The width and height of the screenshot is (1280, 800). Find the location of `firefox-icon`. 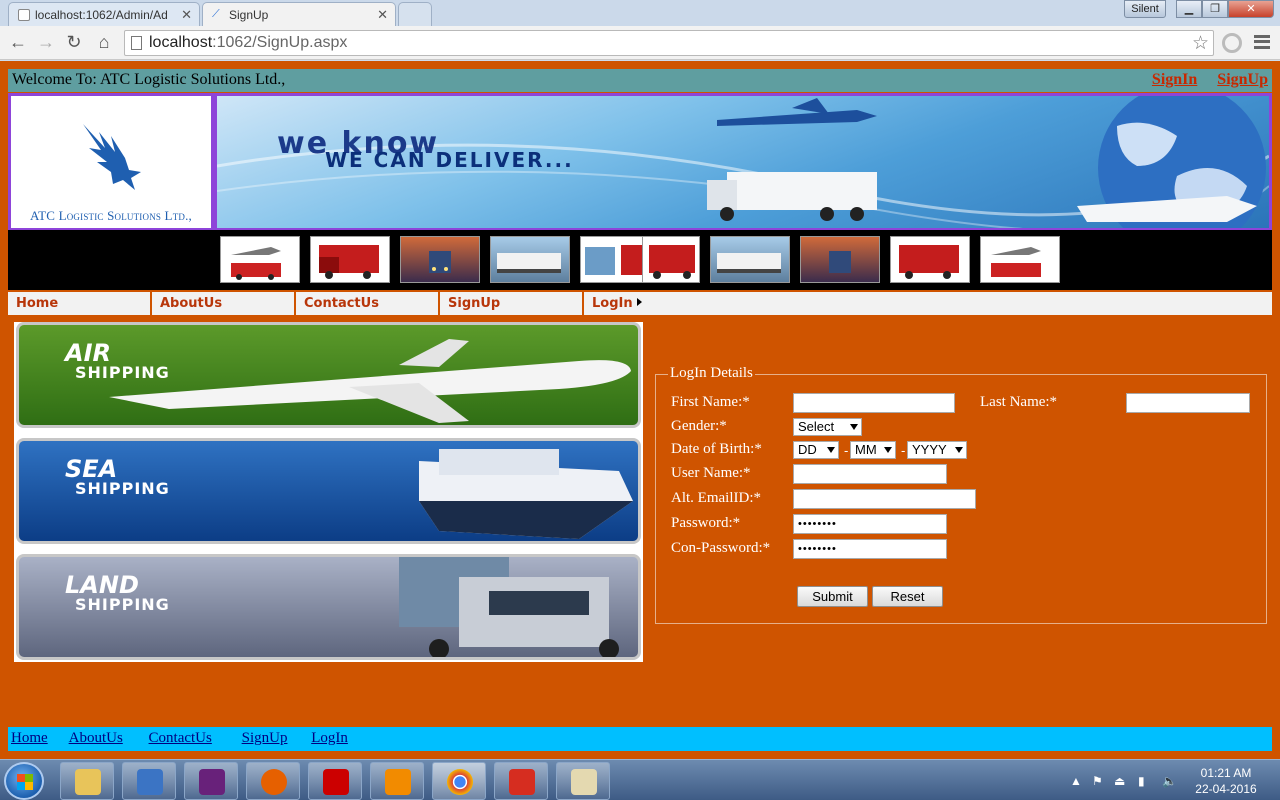

firefox-icon is located at coordinates (274, 782).